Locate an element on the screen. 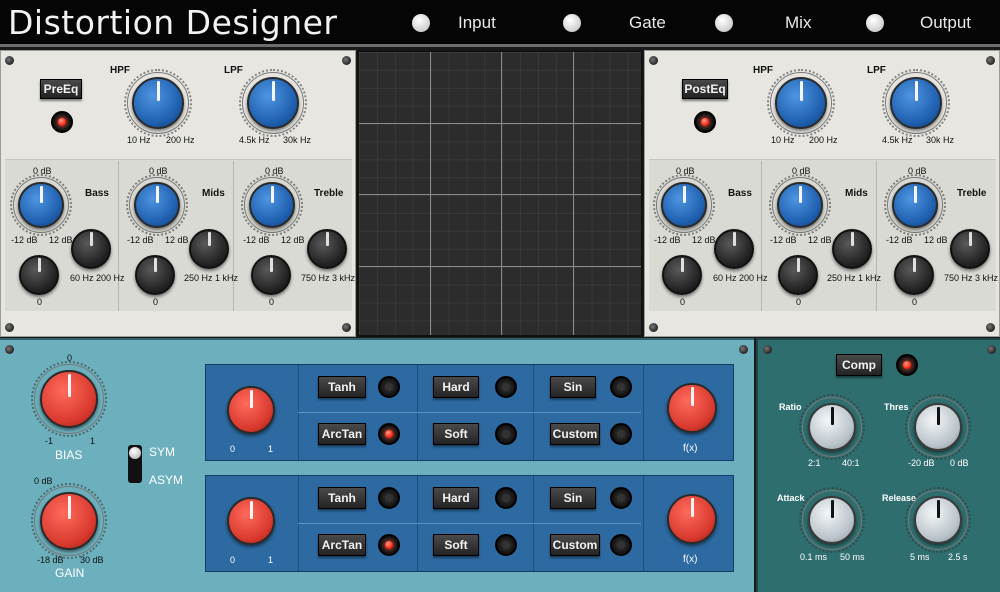  pre-treble-fmax: 3 kHz is located at coordinates (344, 278).